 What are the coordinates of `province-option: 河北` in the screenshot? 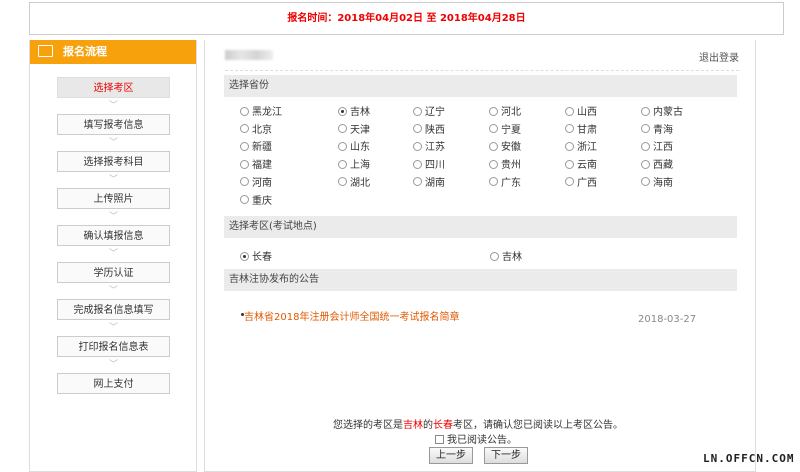 It's located at (505, 110).